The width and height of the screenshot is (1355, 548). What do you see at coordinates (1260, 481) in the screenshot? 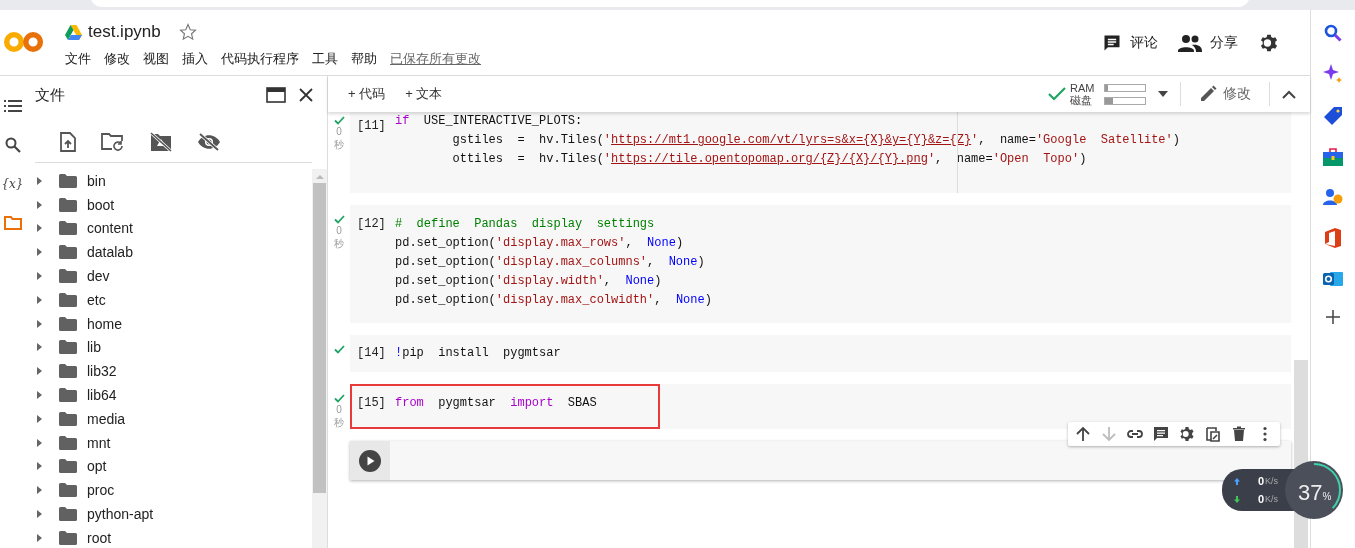
I see `upload-speed: 0` at bounding box center [1260, 481].